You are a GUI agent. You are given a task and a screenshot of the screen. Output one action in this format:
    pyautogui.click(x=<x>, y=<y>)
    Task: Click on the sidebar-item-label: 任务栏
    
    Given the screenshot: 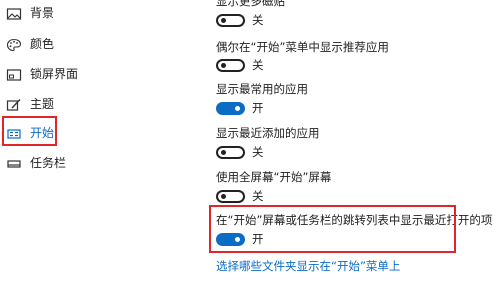 What is the action you would take?
    pyautogui.click(x=48, y=163)
    